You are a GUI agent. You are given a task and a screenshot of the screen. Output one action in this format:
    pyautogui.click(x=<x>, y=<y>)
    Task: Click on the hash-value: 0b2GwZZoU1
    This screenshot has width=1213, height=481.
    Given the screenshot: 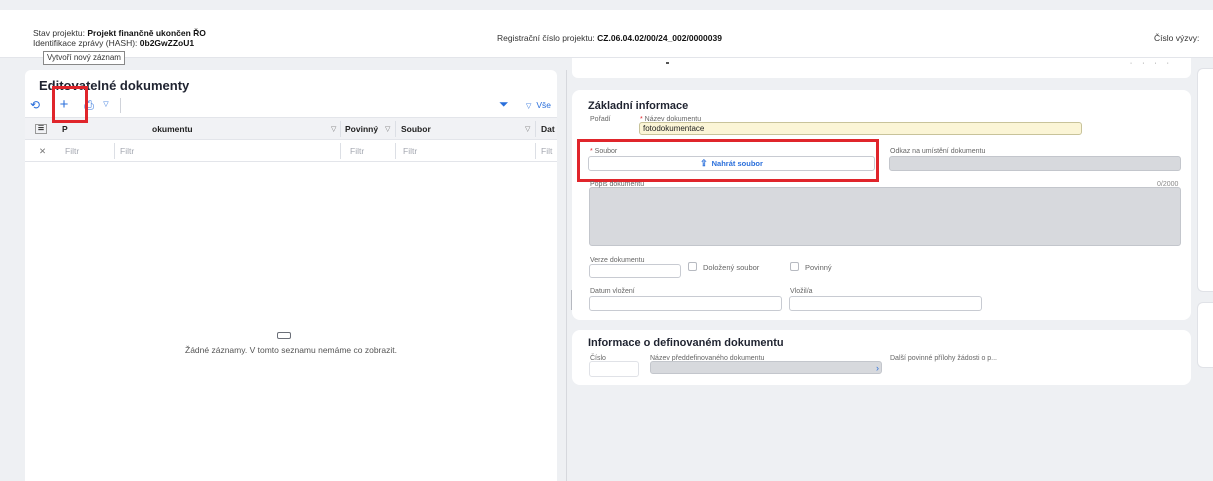 What is the action you would take?
    pyautogui.click(x=167, y=43)
    